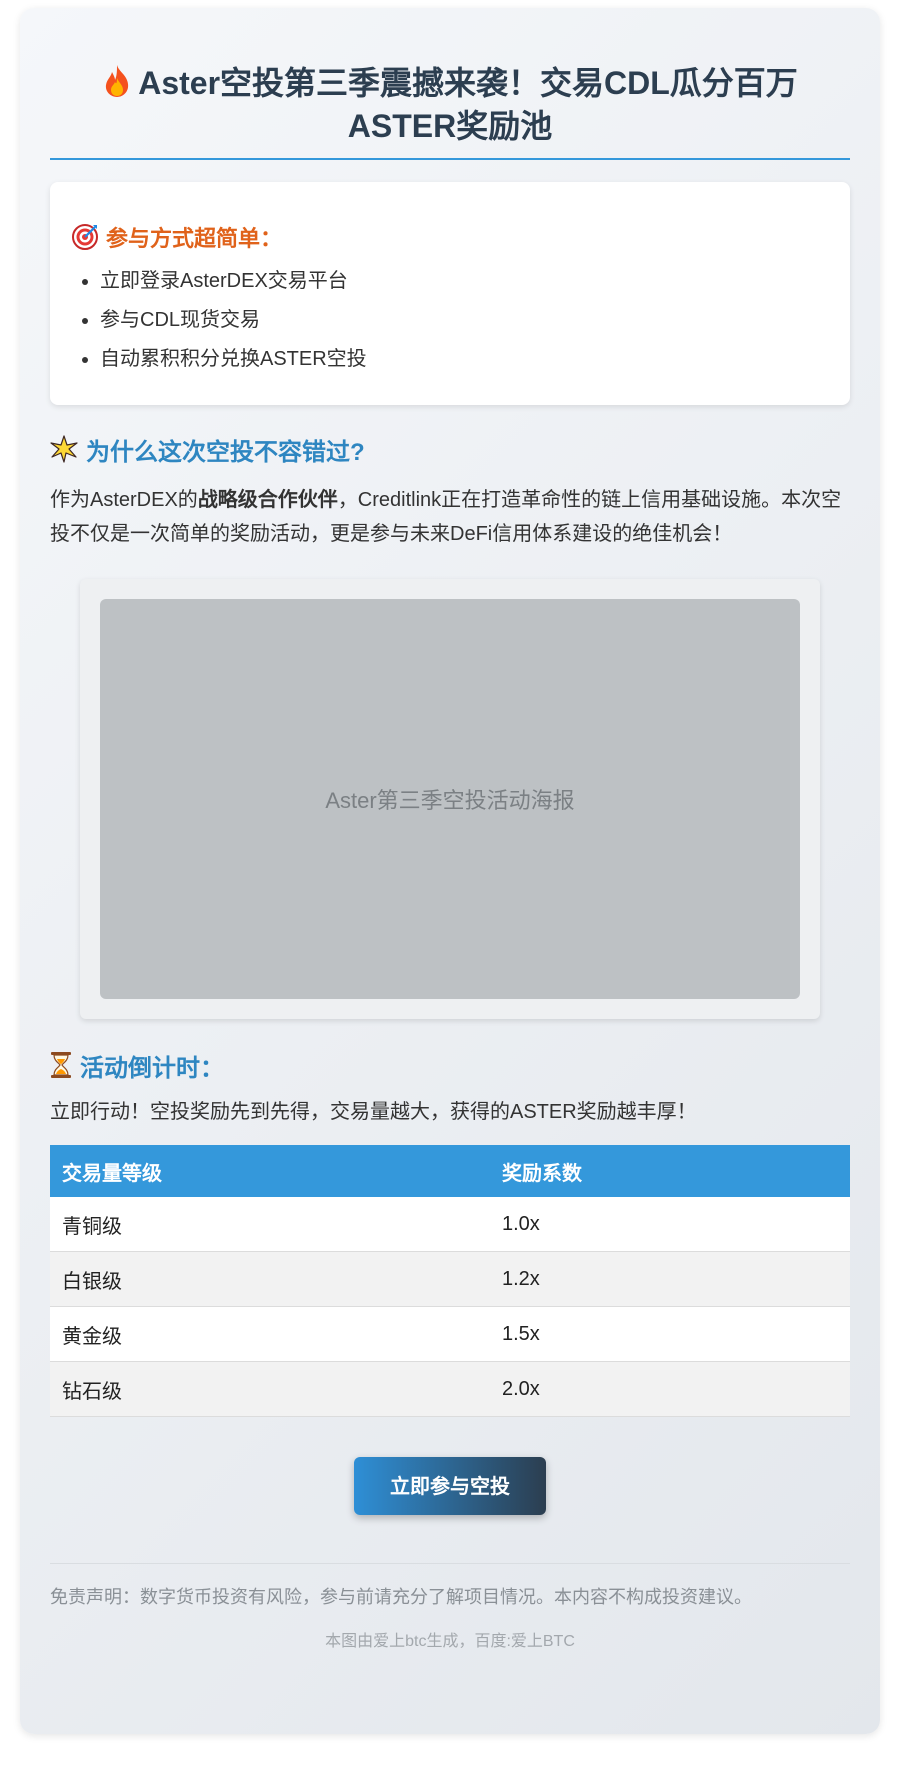  I want to click on why-heading-text: 为什么这次空投不容错过?, so click(225, 452).